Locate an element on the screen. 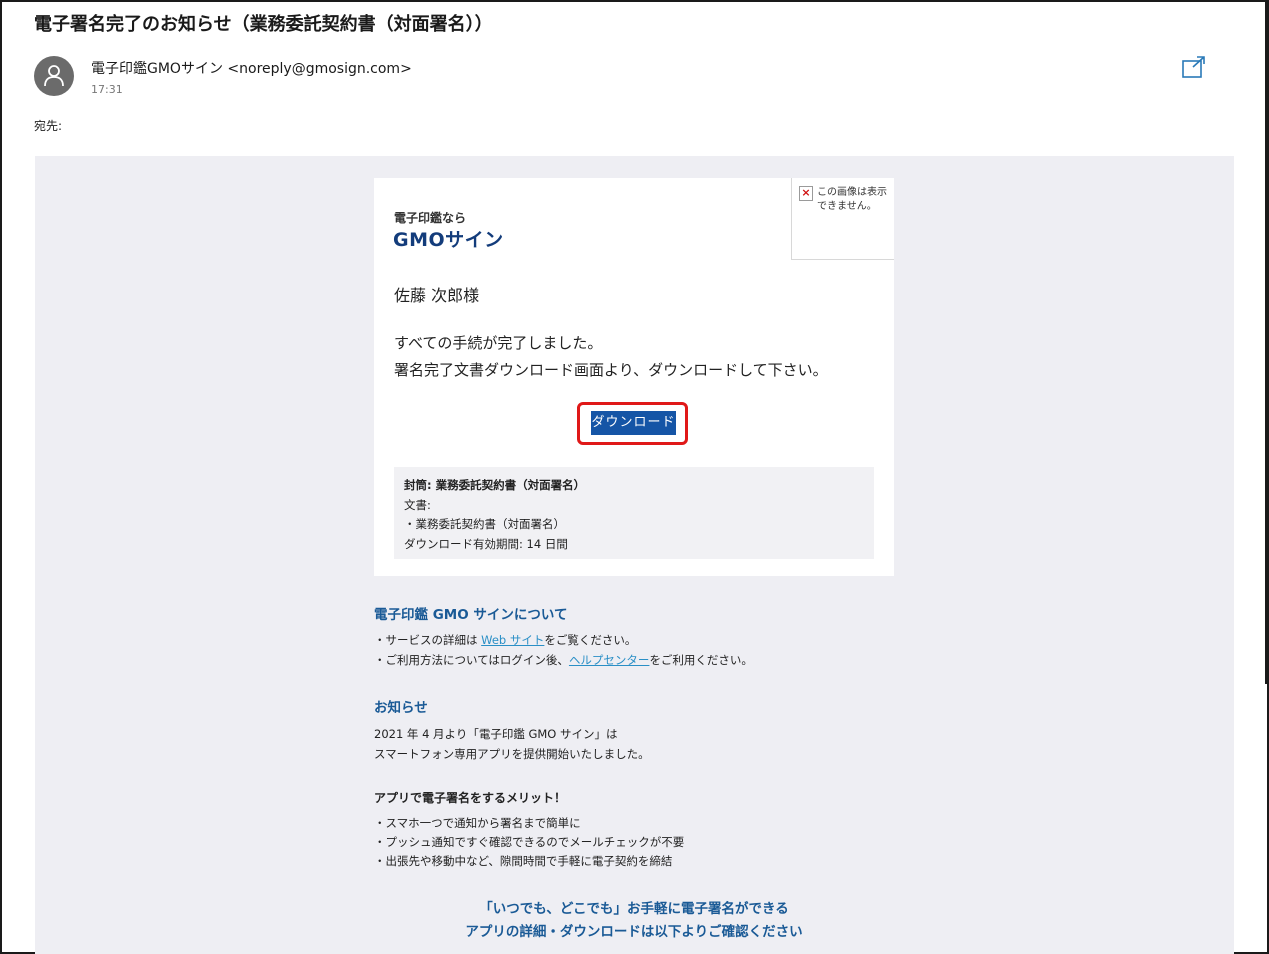 Image resolution: width=1269 pixels, height=954 pixels. person-icon is located at coordinates (54, 76).